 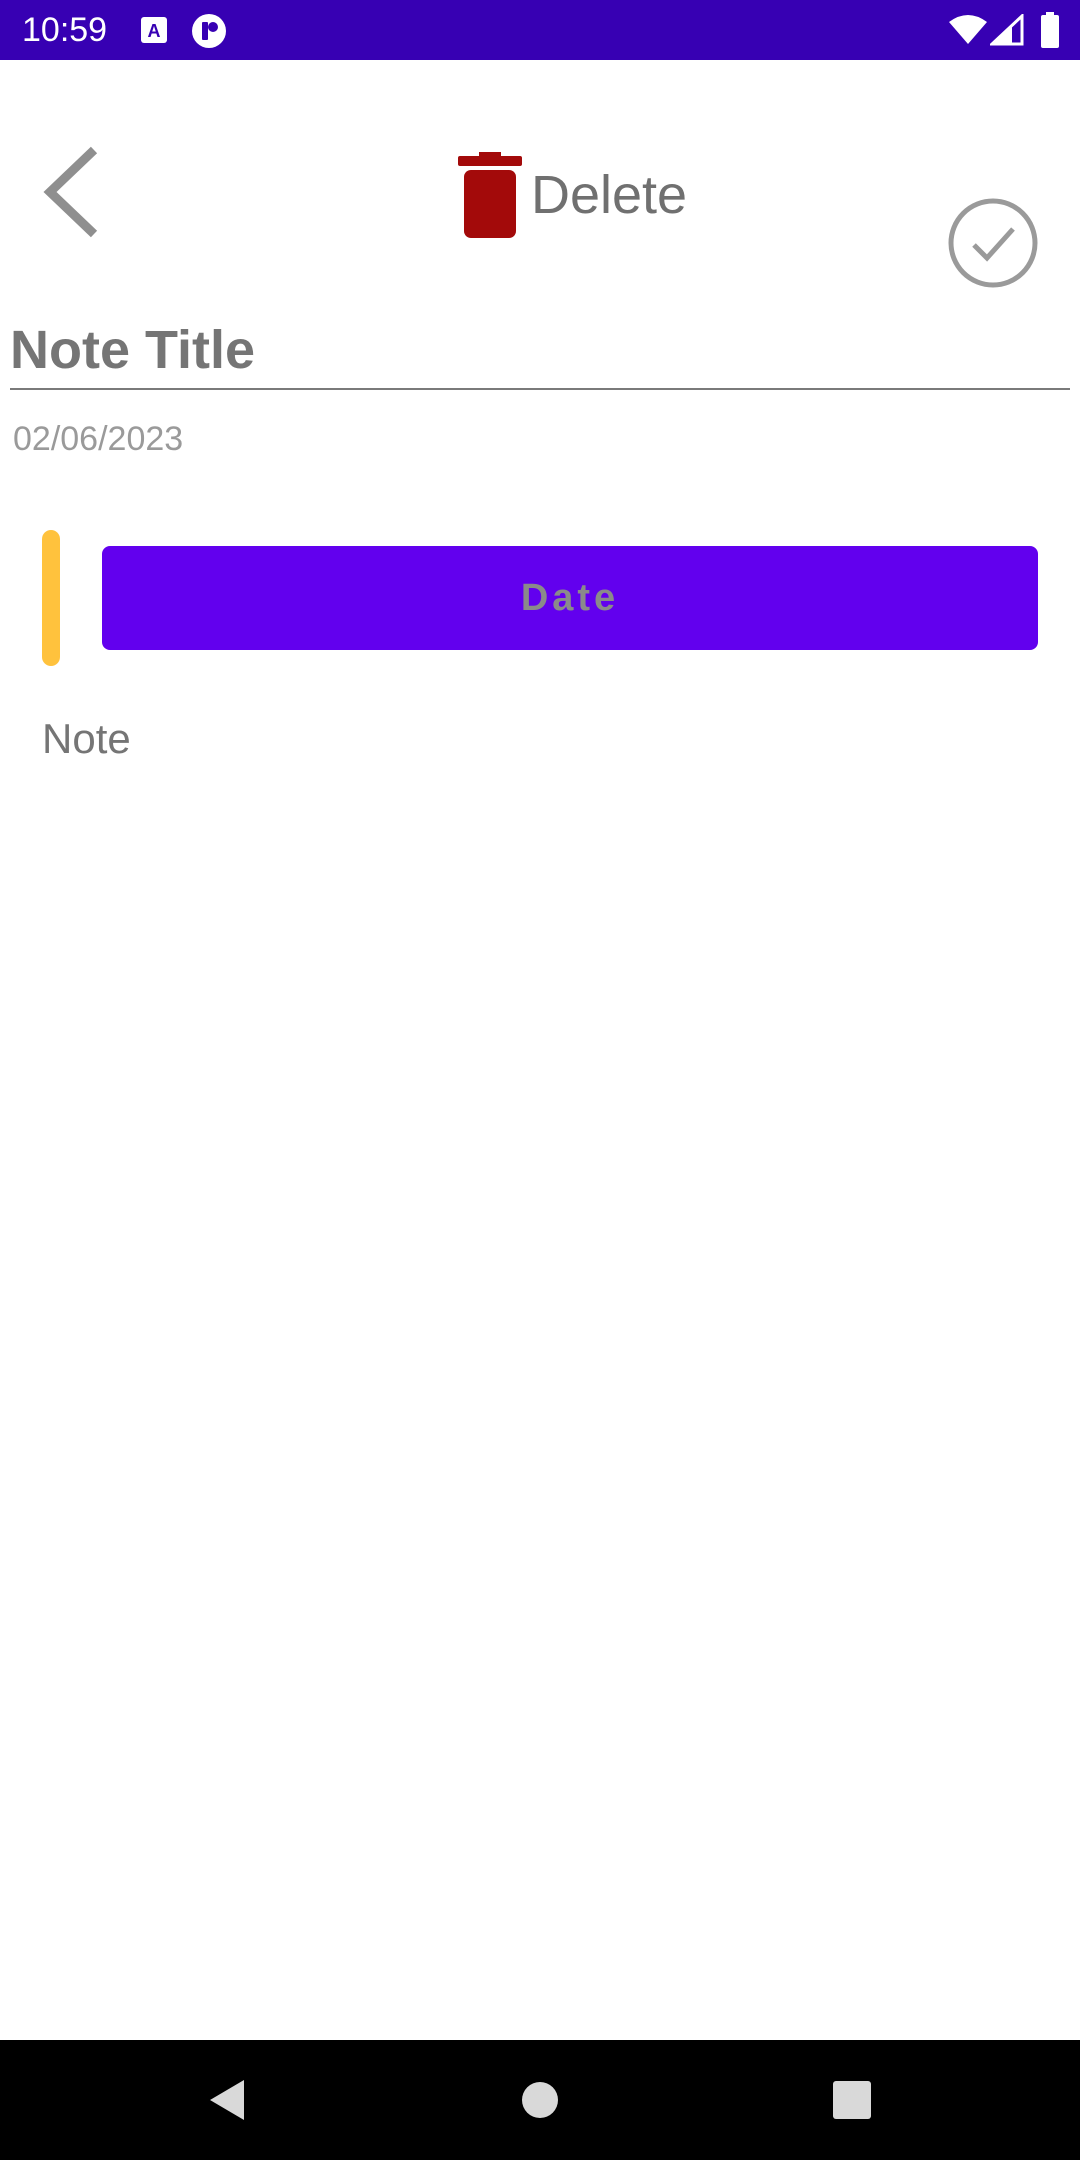 What do you see at coordinates (1050, 32) in the screenshot?
I see `battery-icon` at bounding box center [1050, 32].